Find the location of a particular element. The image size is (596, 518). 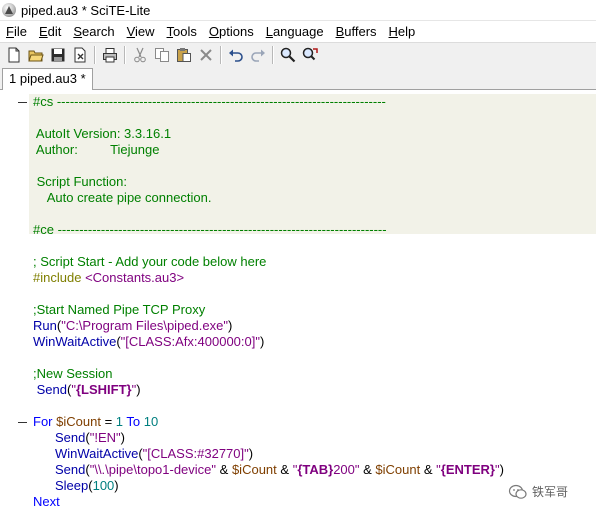

author-line: Author: Tiejunge is located at coordinates (96, 149).